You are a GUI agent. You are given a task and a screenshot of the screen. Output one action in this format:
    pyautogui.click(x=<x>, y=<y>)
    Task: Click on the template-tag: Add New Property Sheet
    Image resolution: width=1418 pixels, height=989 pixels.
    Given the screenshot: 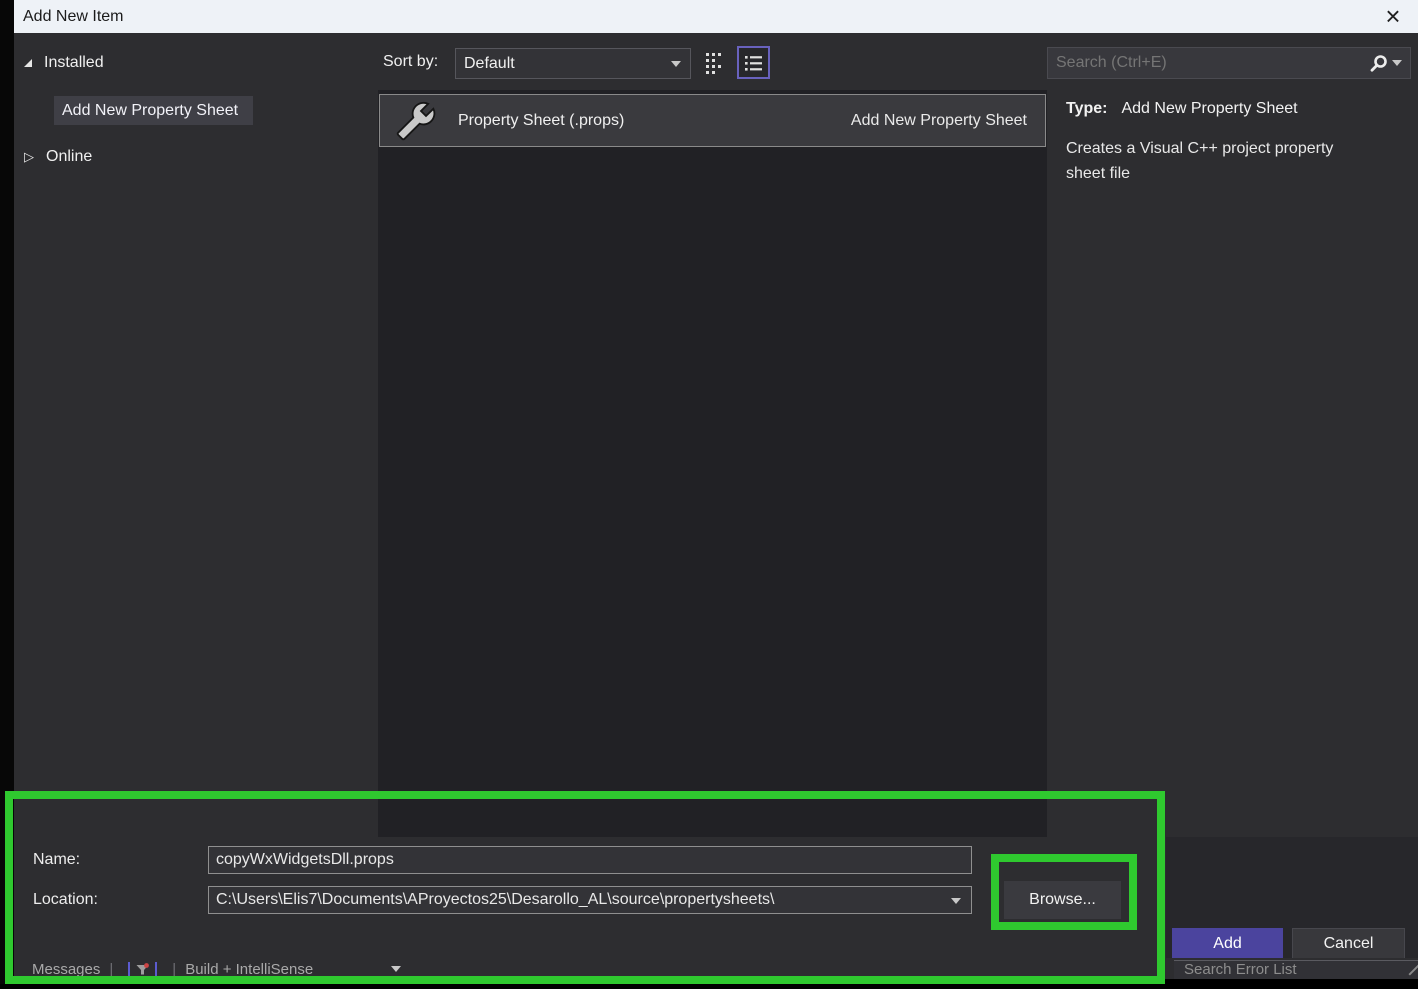 What is the action you would take?
    pyautogui.click(x=938, y=120)
    